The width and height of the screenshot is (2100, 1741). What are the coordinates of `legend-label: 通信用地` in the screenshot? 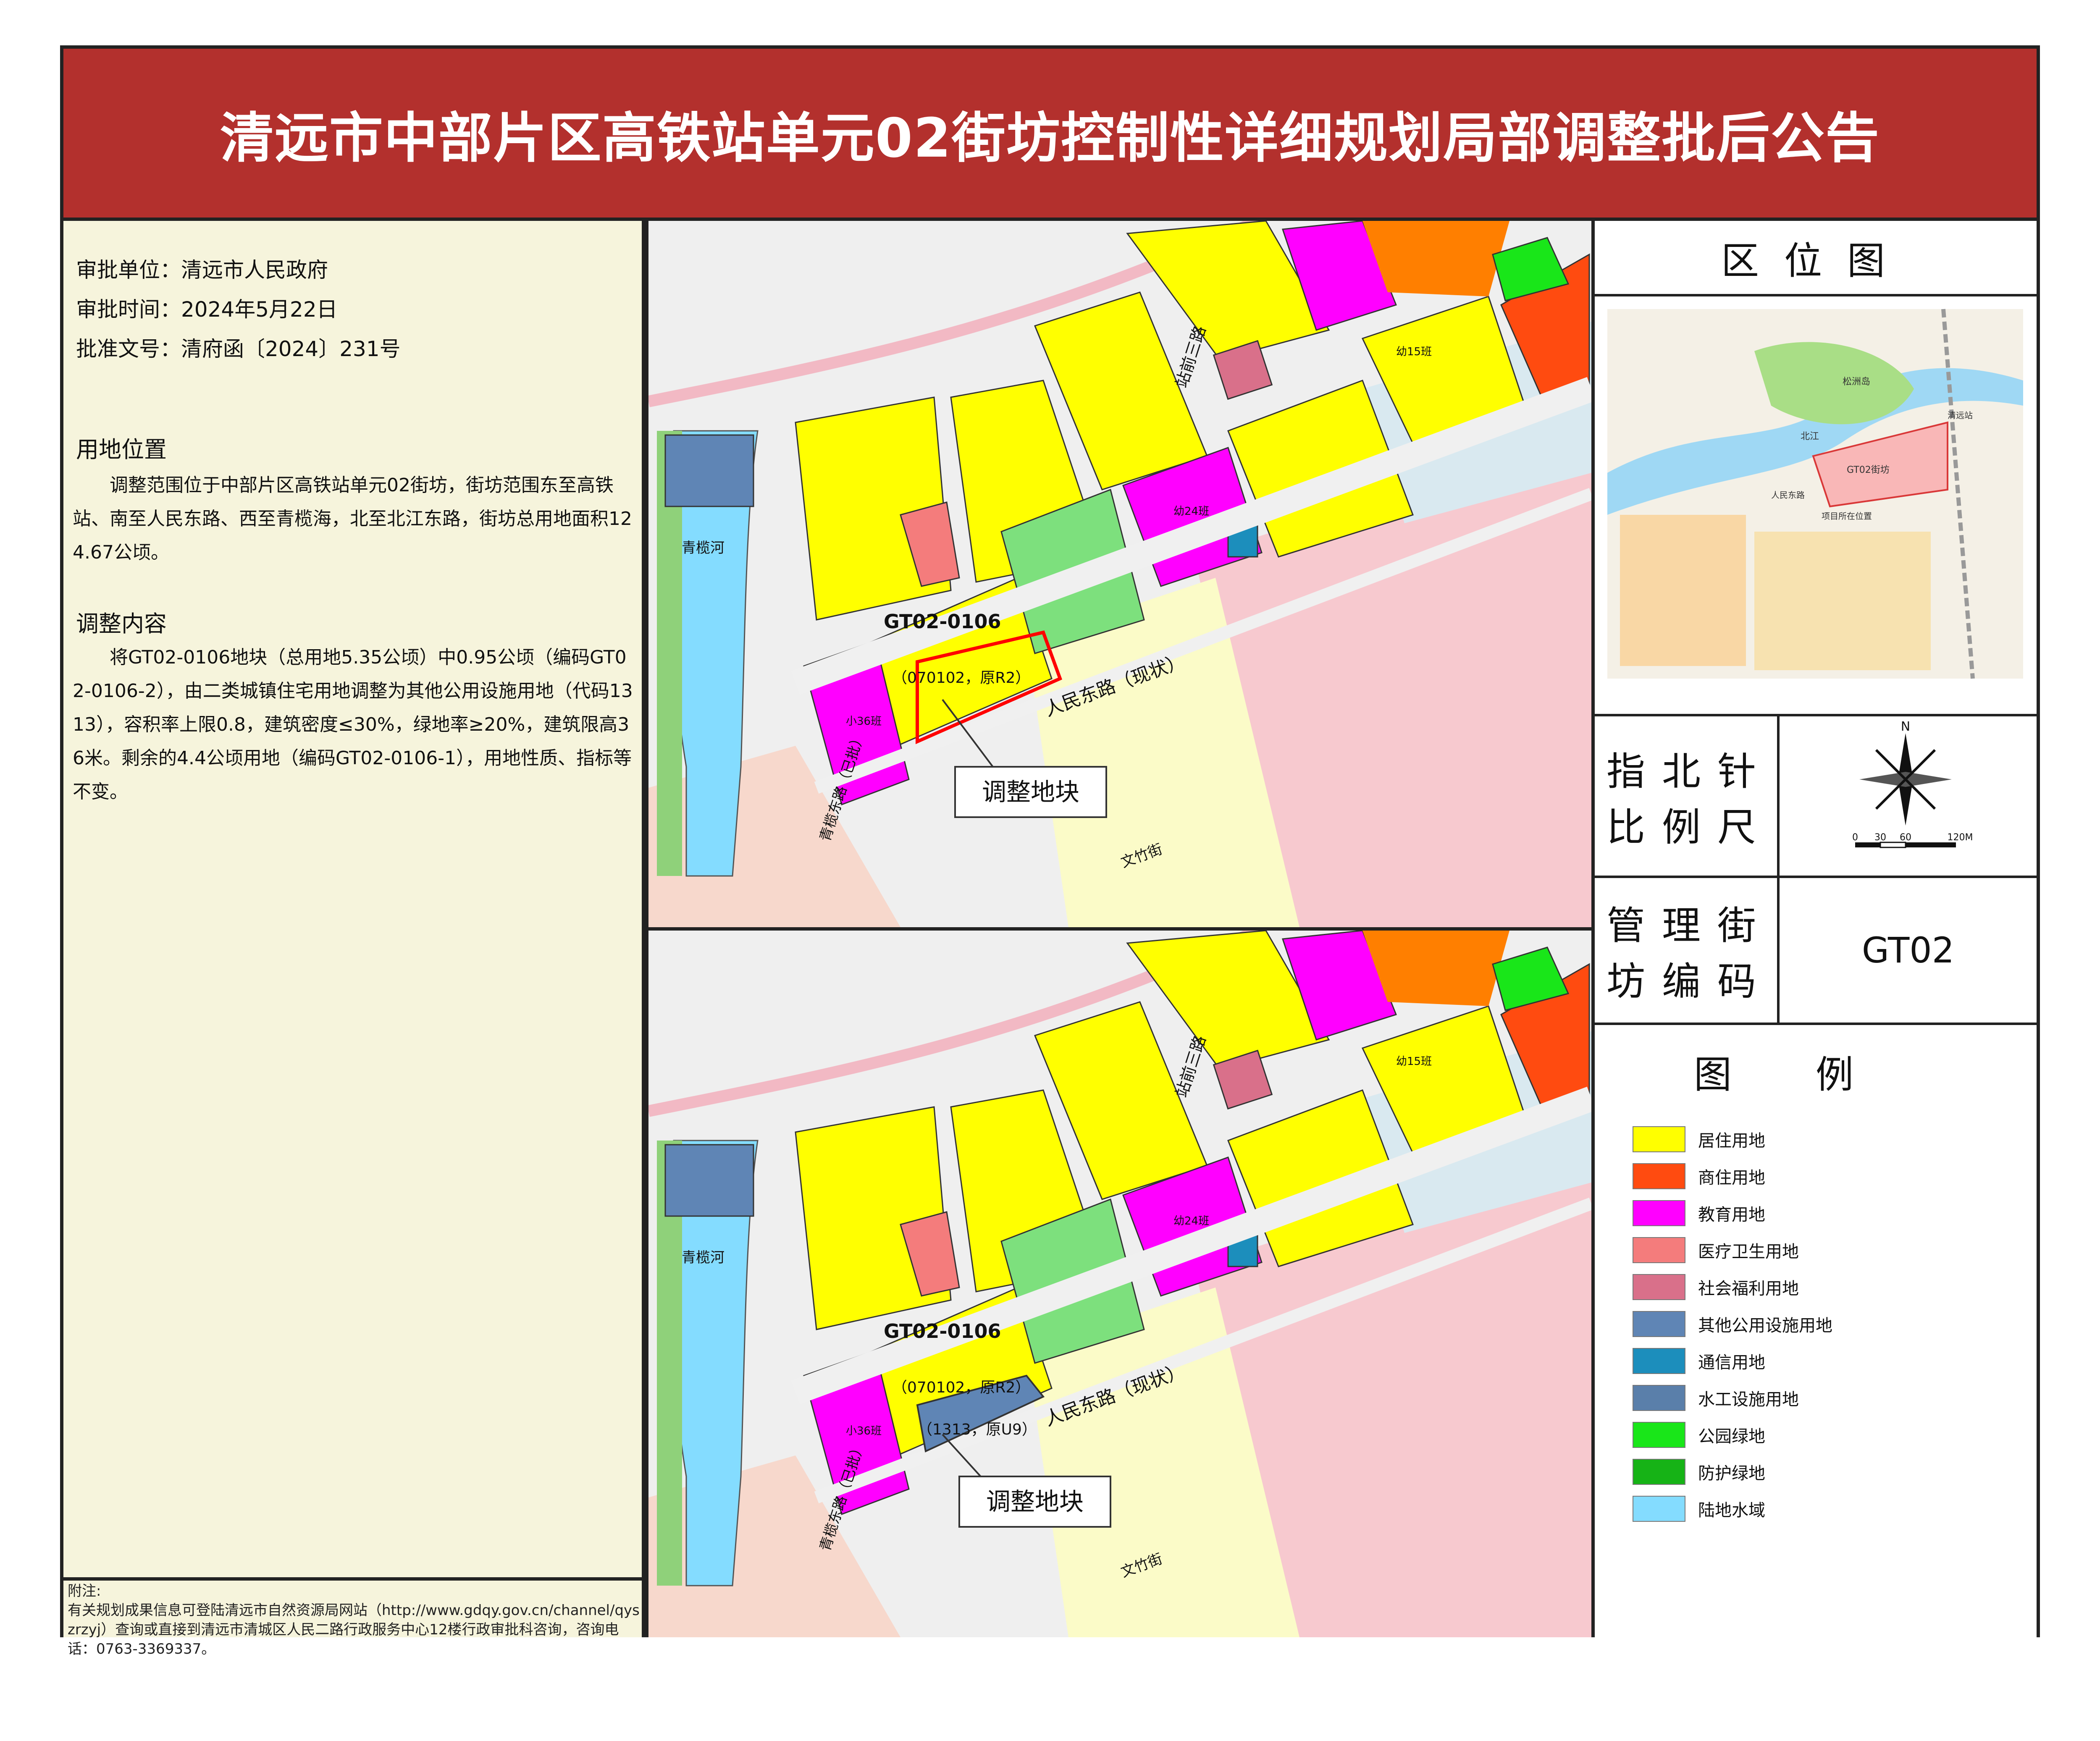 It's located at (1731, 1363).